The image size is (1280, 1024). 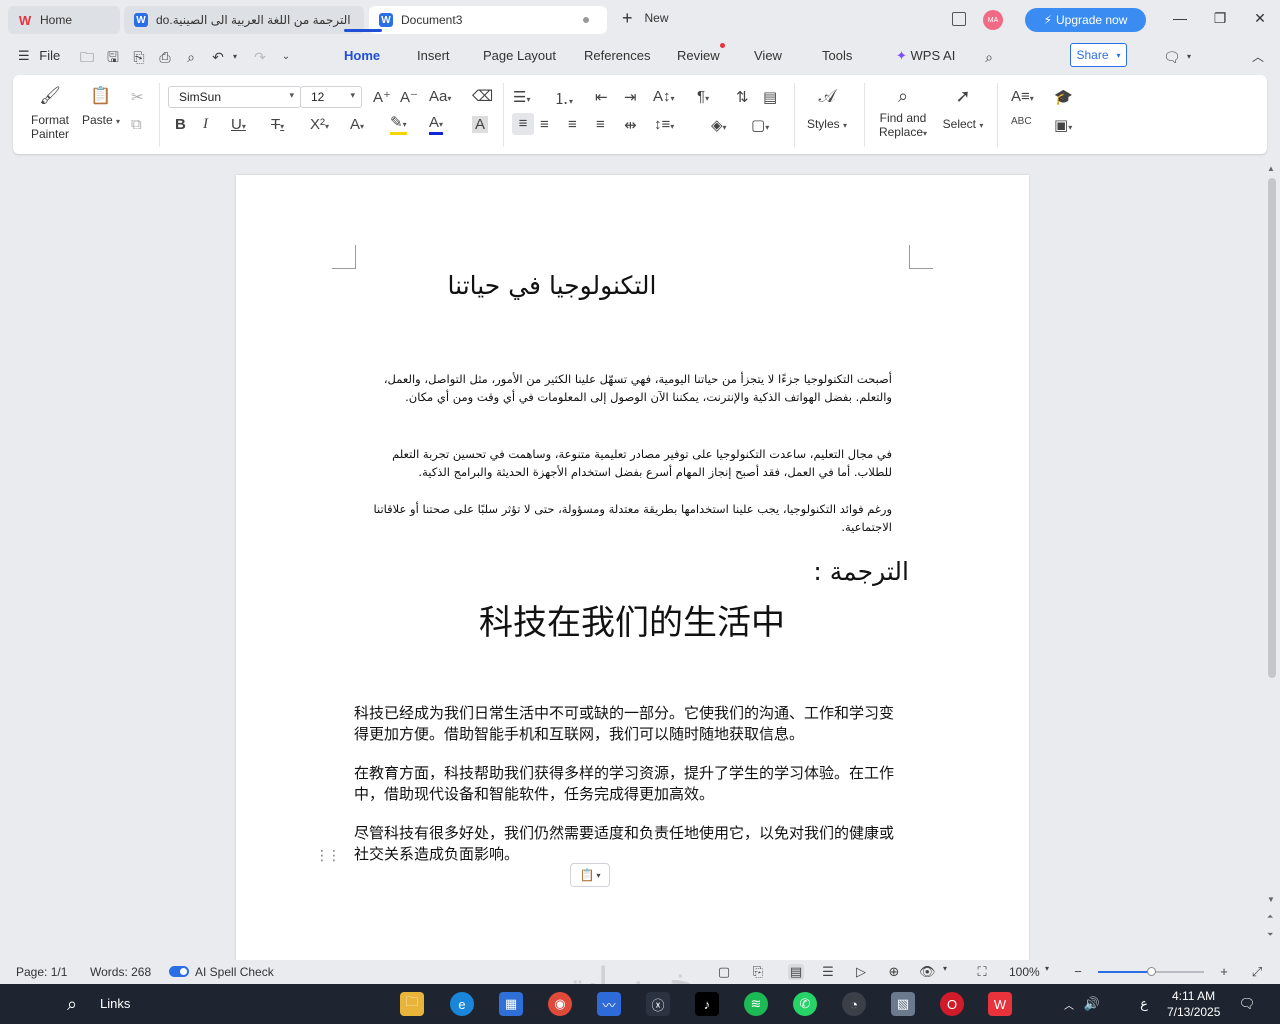 What do you see at coordinates (1078, 971) in the screenshot?
I see `zoom-out-icon: −` at bounding box center [1078, 971].